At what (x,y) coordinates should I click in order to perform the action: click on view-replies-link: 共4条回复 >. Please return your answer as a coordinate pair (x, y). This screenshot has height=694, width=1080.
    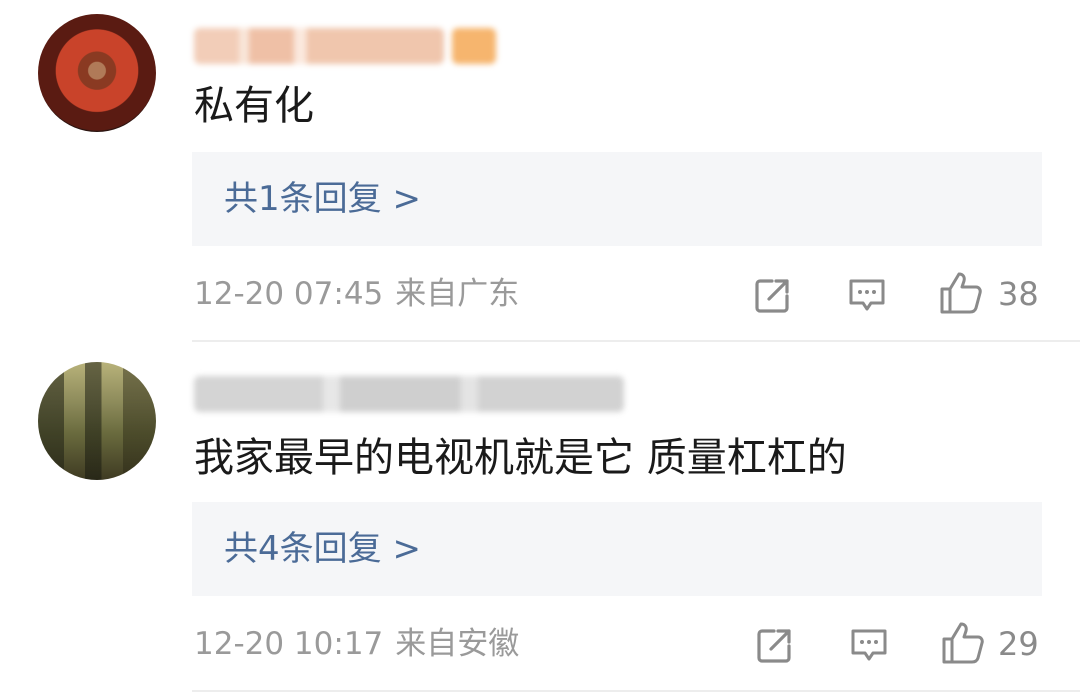
    Looking at the image, I should click on (322, 549).